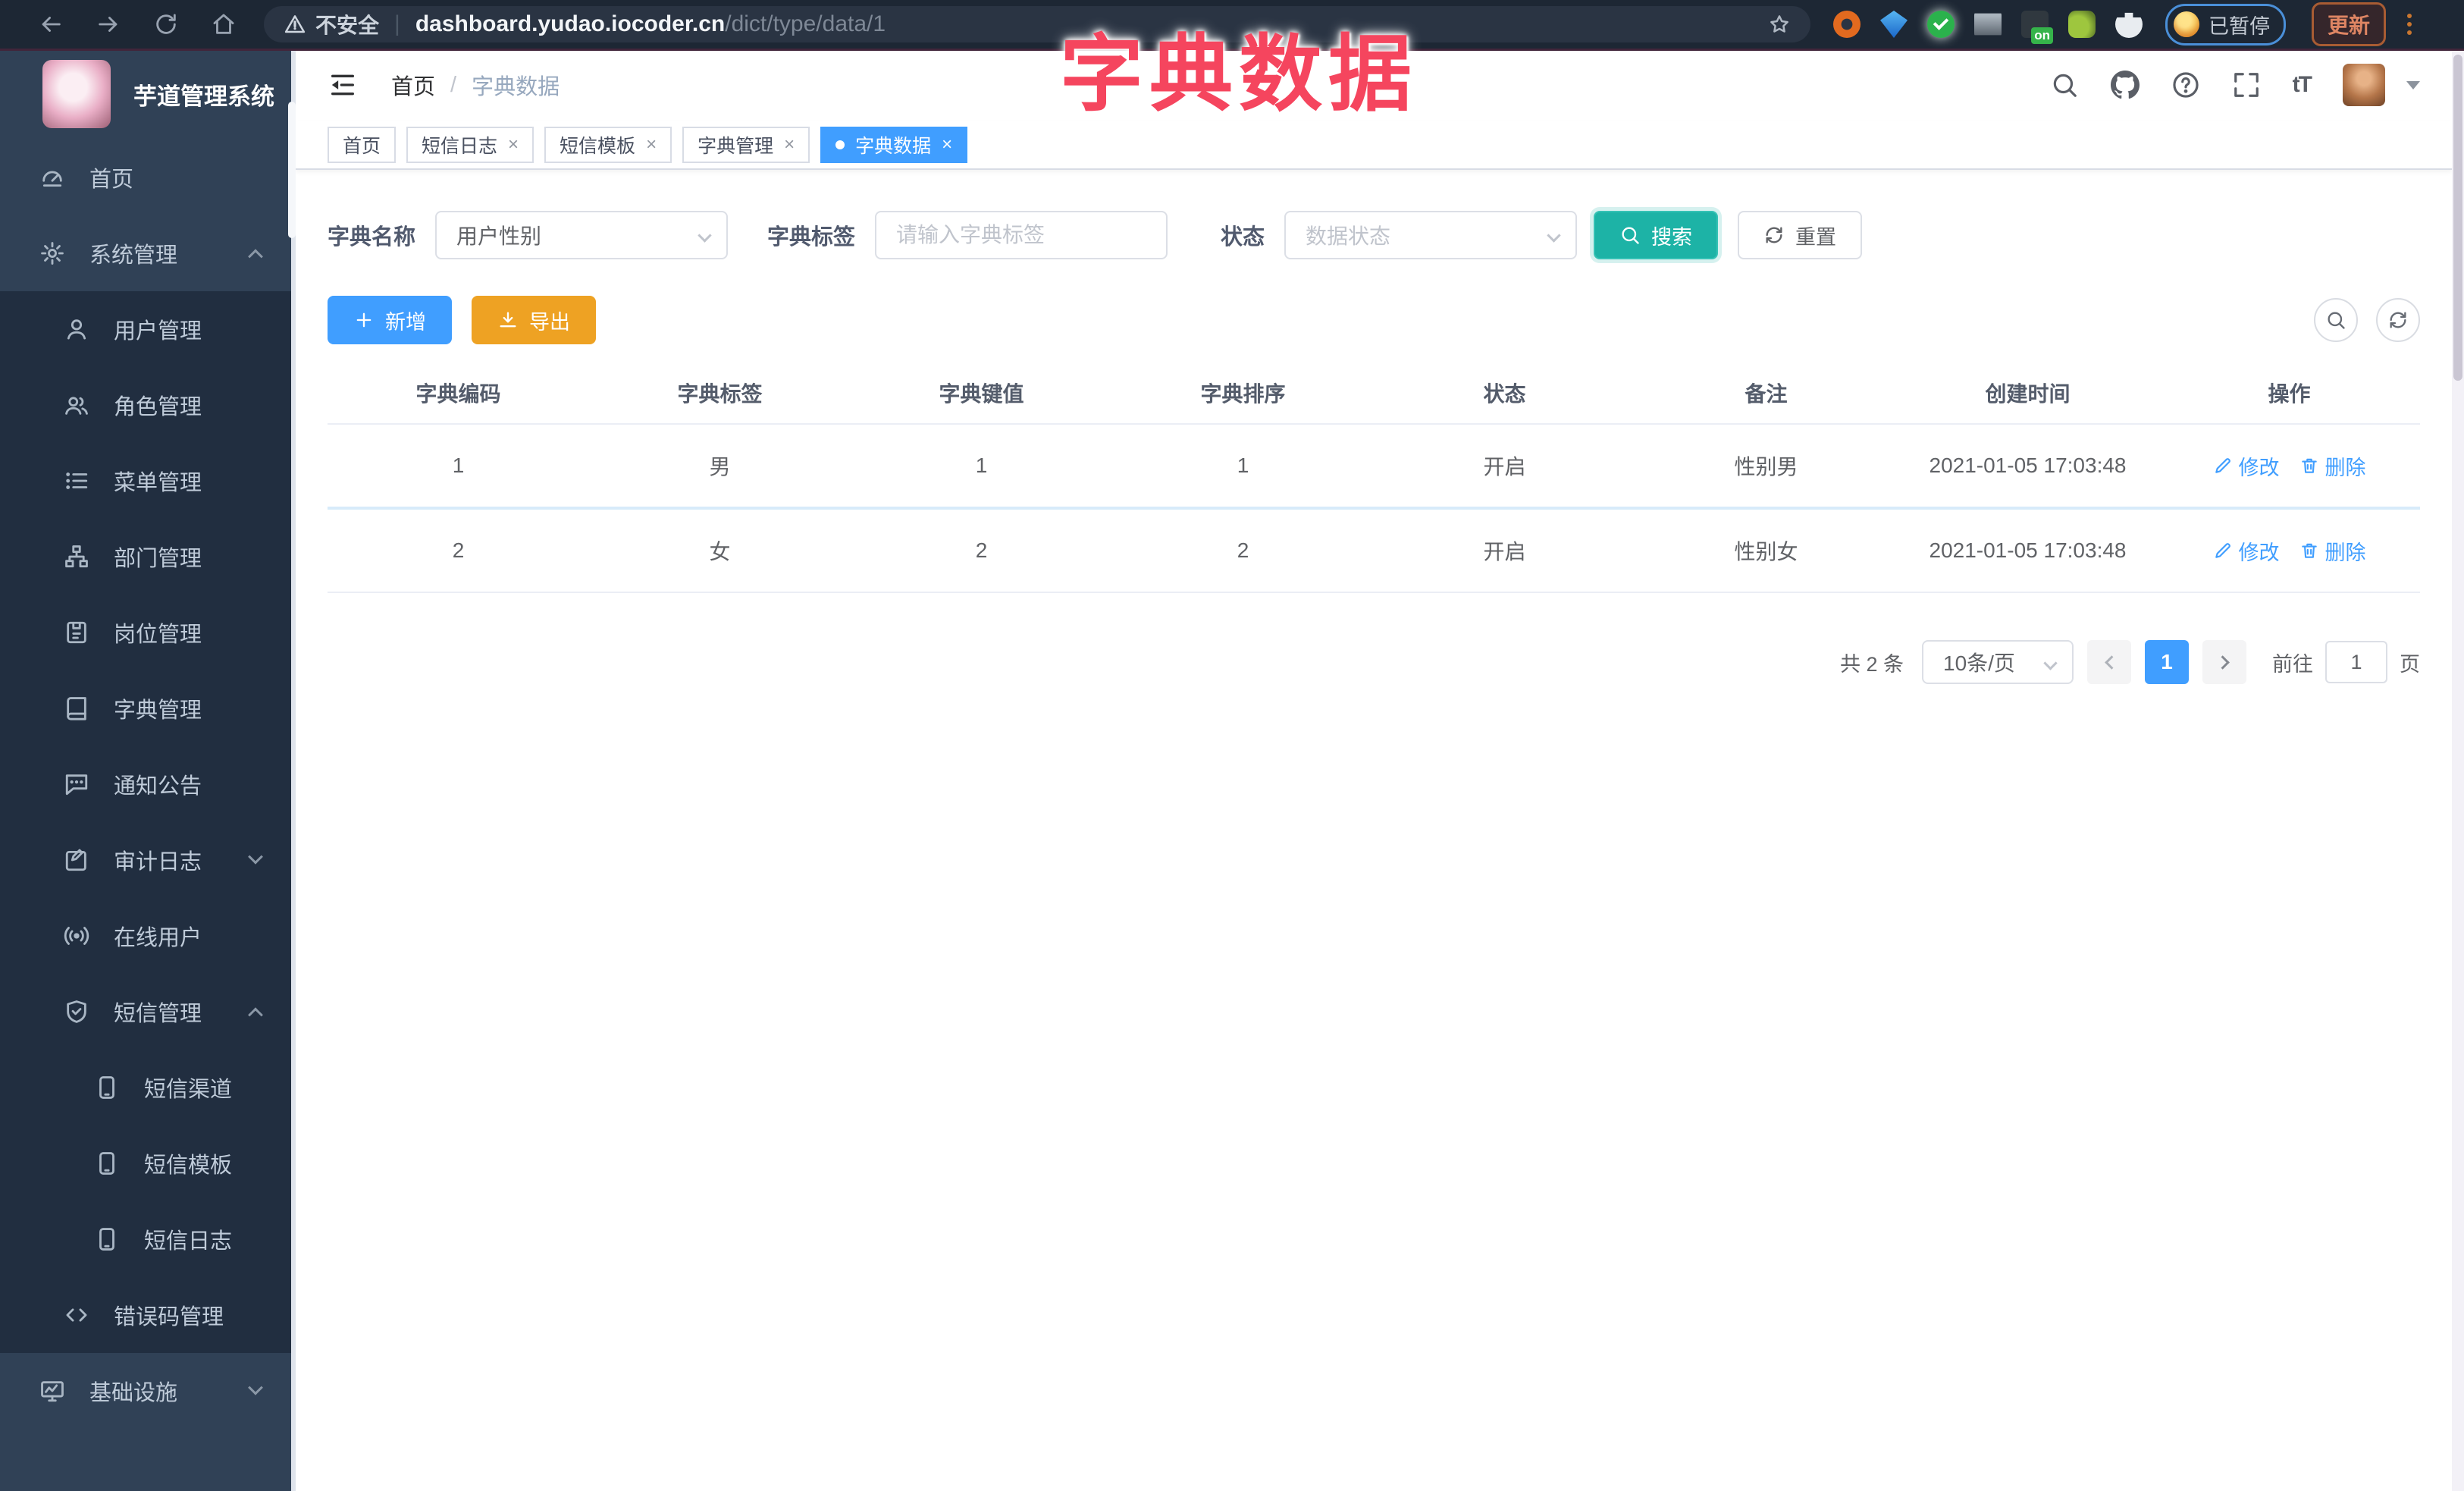 The image size is (2464, 1491). What do you see at coordinates (2303, 85) in the screenshot?
I see `font-size-icon: tT` at bounding box center [2303, 85].